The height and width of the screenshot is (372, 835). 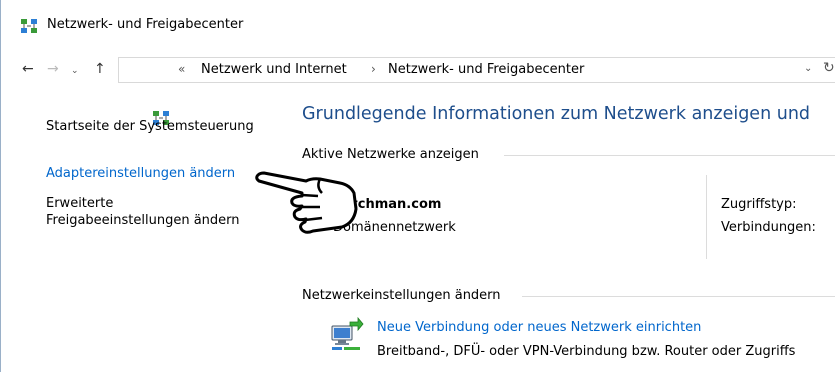 I want to click on pointing-hand-icon, so click(x=306, y=202).